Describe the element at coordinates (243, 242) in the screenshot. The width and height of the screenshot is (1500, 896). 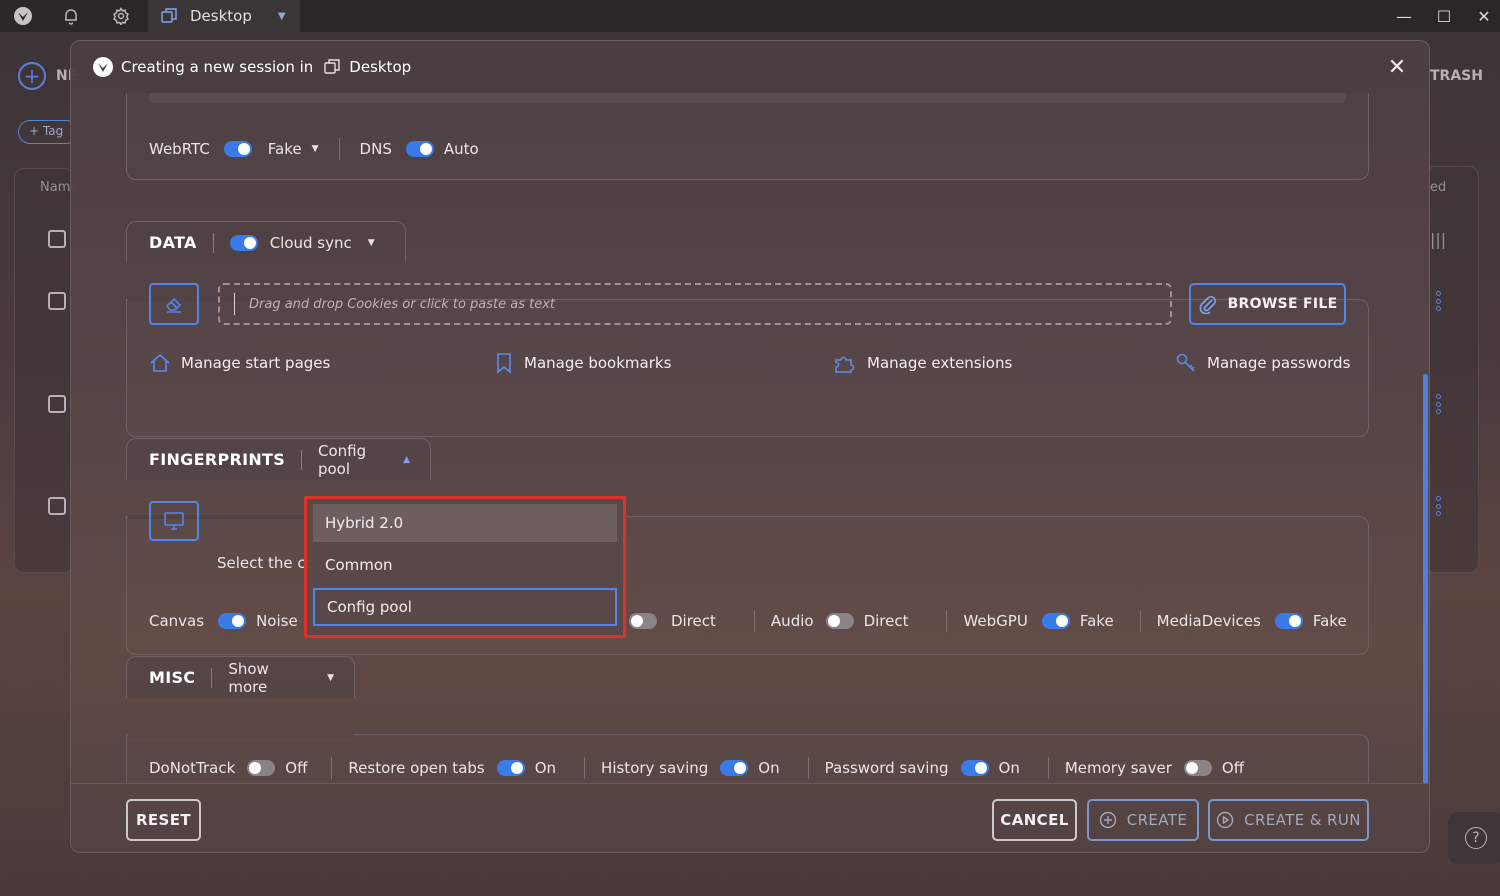
I see `cloud-sync-toggle` at that location.